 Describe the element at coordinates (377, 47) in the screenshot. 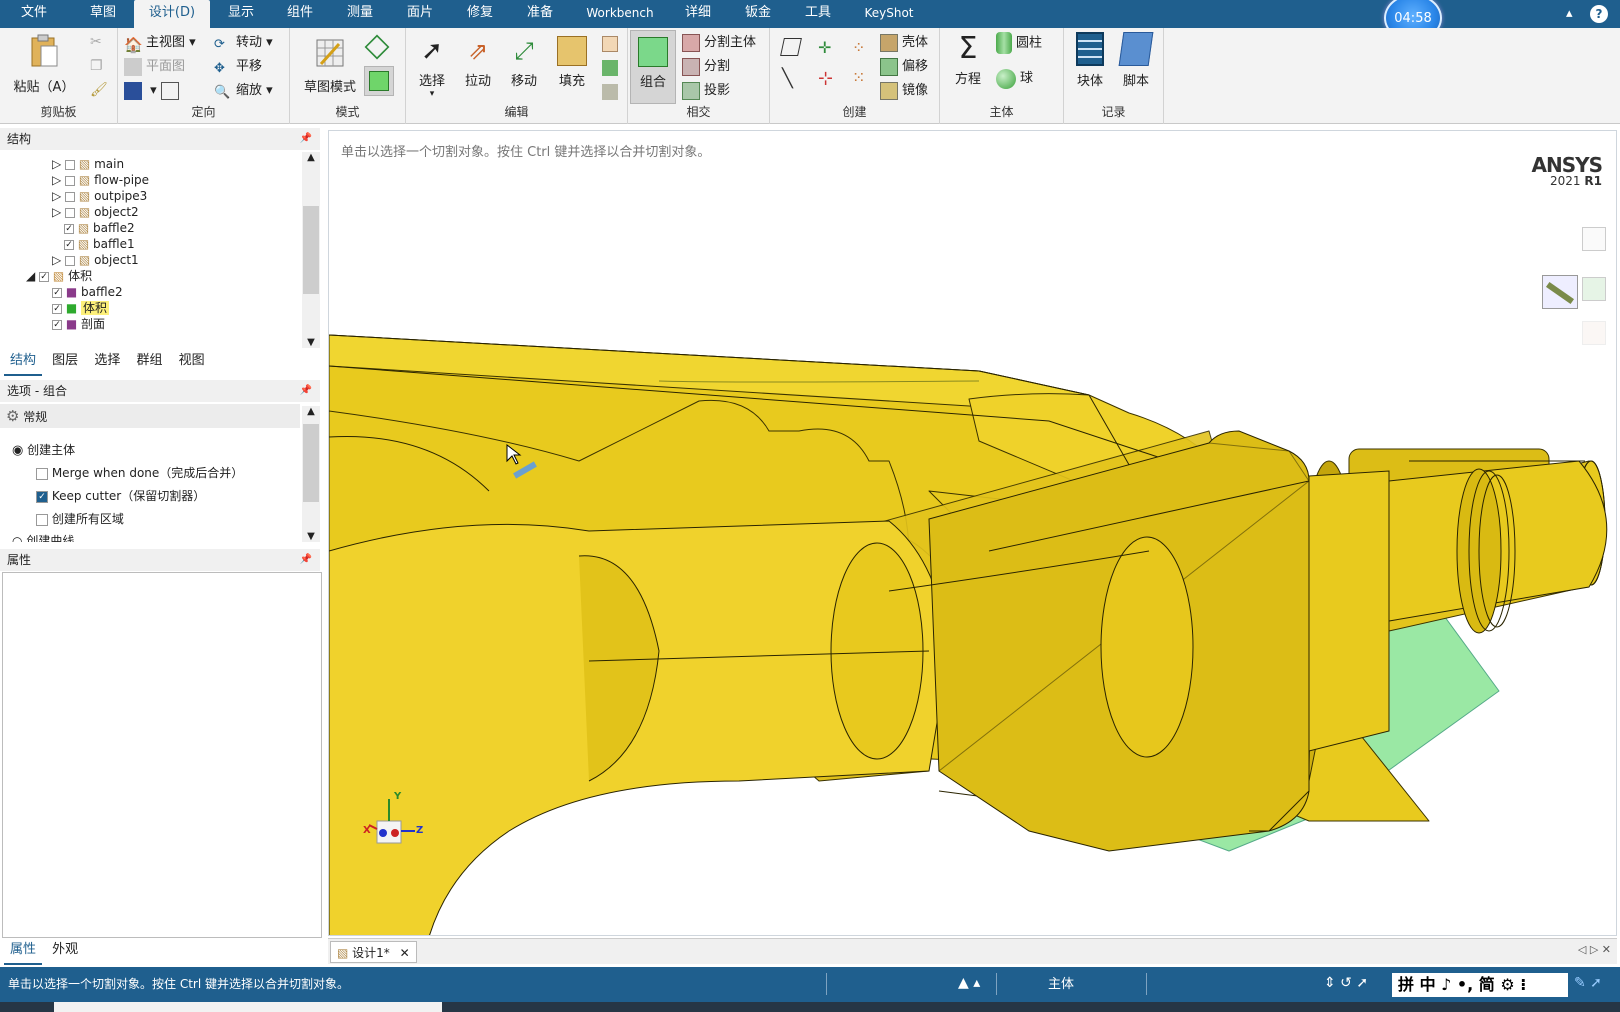

I see `section-mode-icon` at that location.